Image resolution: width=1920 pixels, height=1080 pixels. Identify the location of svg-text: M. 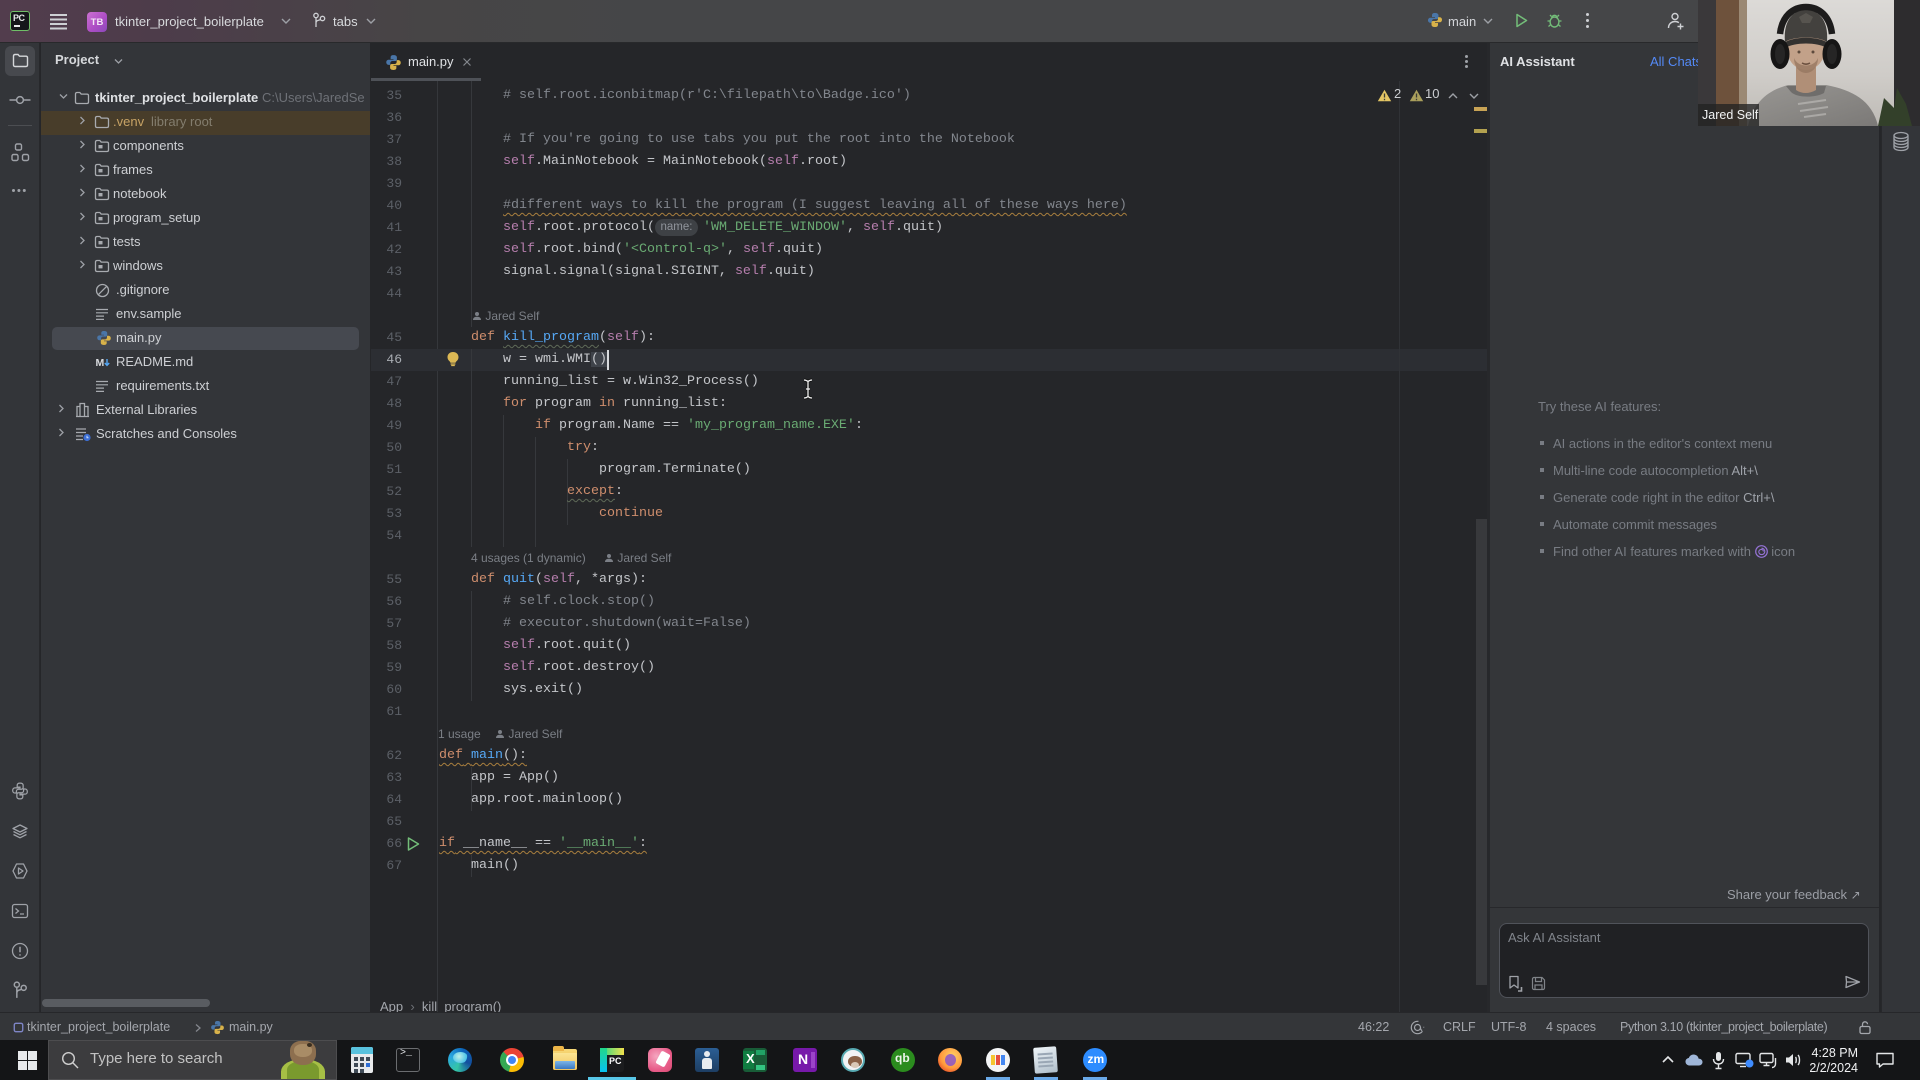
(100, 363).